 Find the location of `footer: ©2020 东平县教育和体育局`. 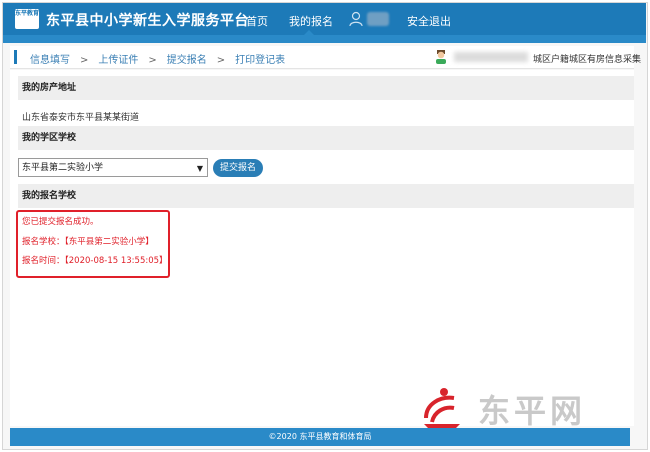

footer: ©2020 东平县教育和体育局 is located at coordinates (320, 437).